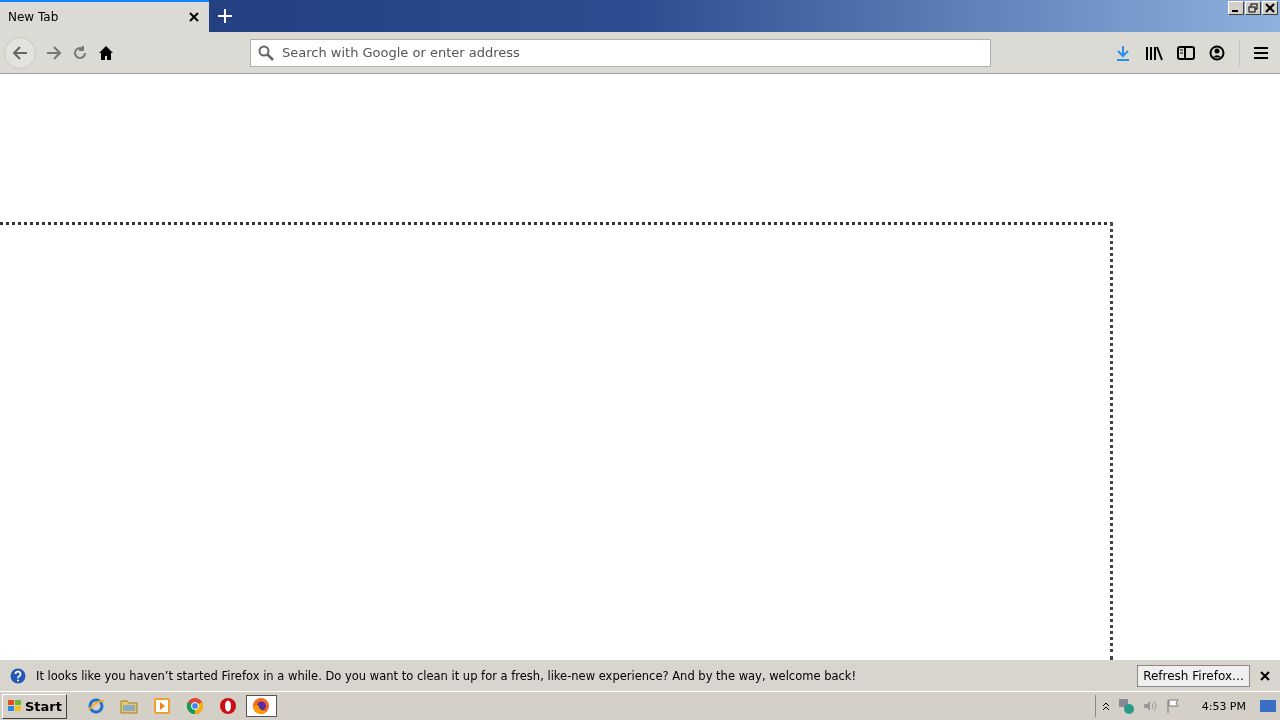  I want to click on play-icon, so click(162, 706).